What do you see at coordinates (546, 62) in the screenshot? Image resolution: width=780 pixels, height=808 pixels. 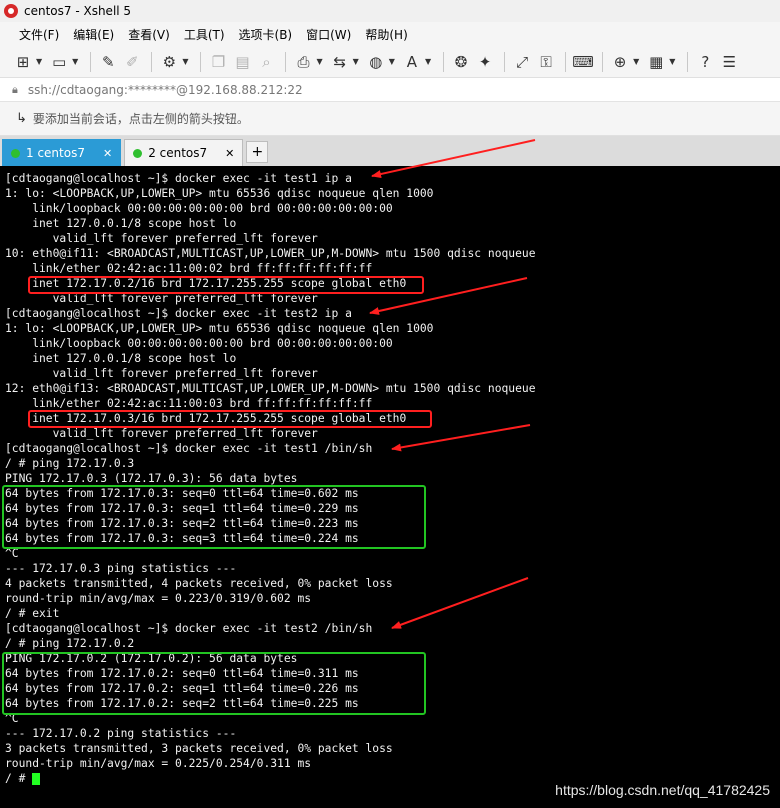 I see `lock-icon: ⚿` at bounding box center [546, 62].